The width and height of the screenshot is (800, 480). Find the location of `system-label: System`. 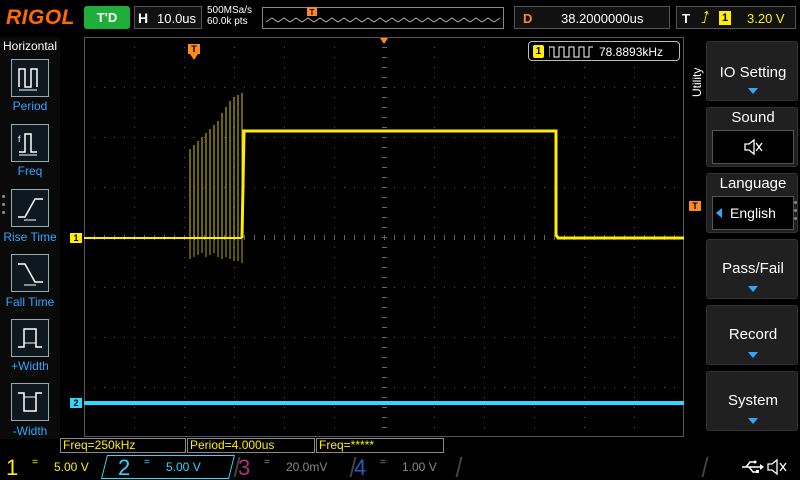

system-label: System is located at coordinates (752, 400).